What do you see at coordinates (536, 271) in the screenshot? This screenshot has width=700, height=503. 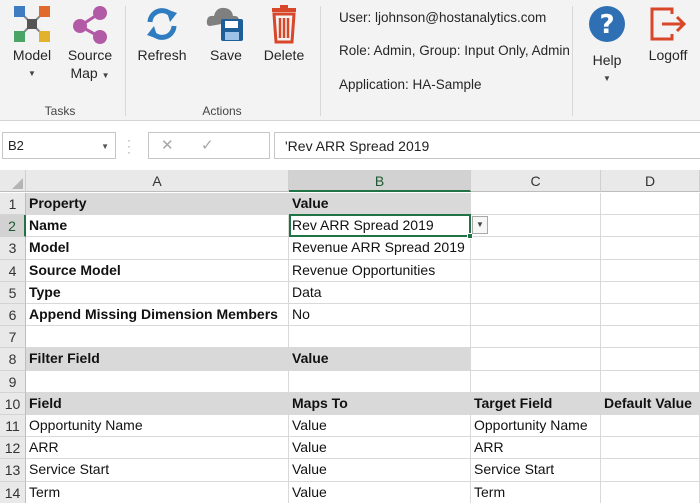 I see `cell-c4` at bounding box center [536, 271].